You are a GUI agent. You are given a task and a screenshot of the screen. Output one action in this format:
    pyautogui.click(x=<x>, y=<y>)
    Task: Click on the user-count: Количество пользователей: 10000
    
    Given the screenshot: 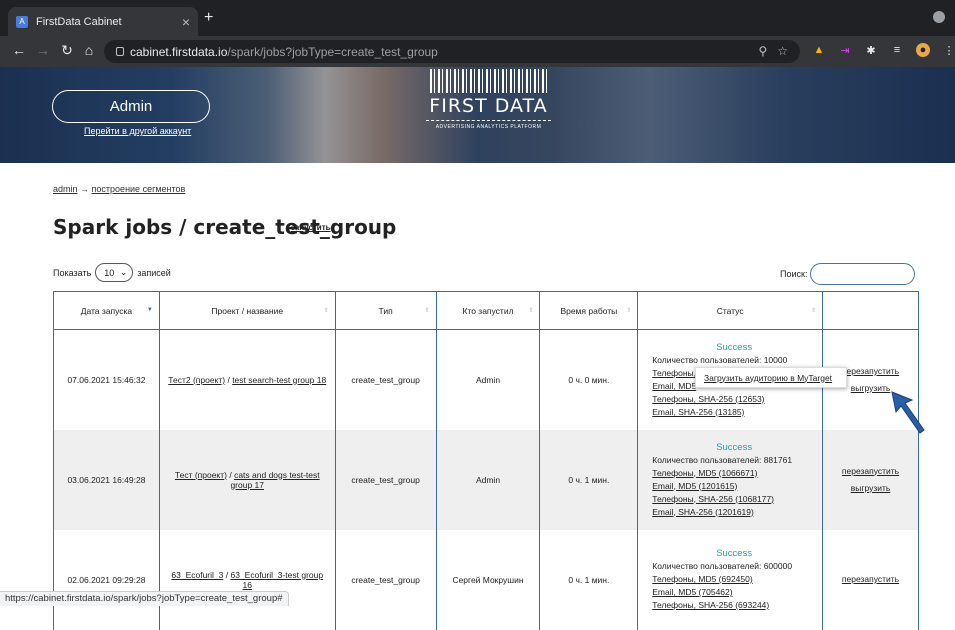 What is the action you would take?
    pyautogui.click(x=720, y=359)
    